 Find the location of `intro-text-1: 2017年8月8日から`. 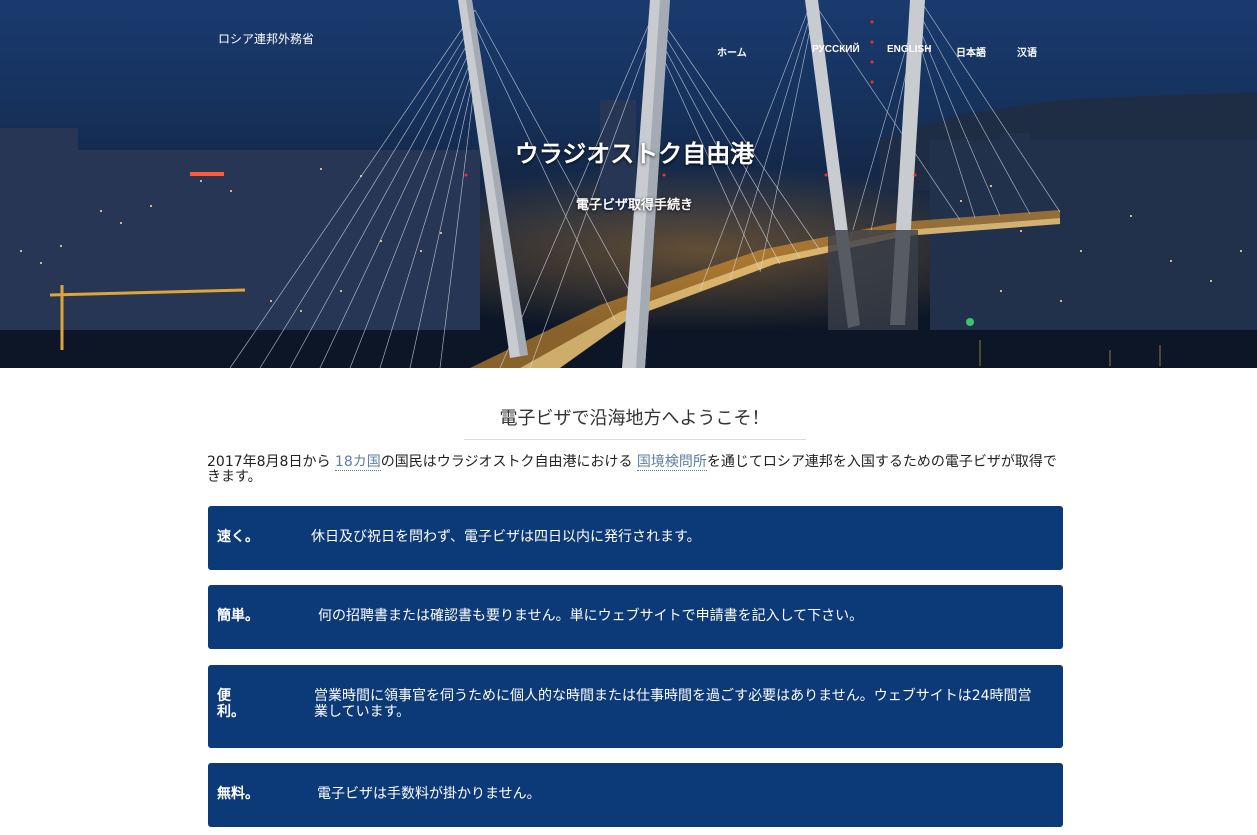

intro-text-1: 2017年8月8日から is located at coordinates (269, 462).